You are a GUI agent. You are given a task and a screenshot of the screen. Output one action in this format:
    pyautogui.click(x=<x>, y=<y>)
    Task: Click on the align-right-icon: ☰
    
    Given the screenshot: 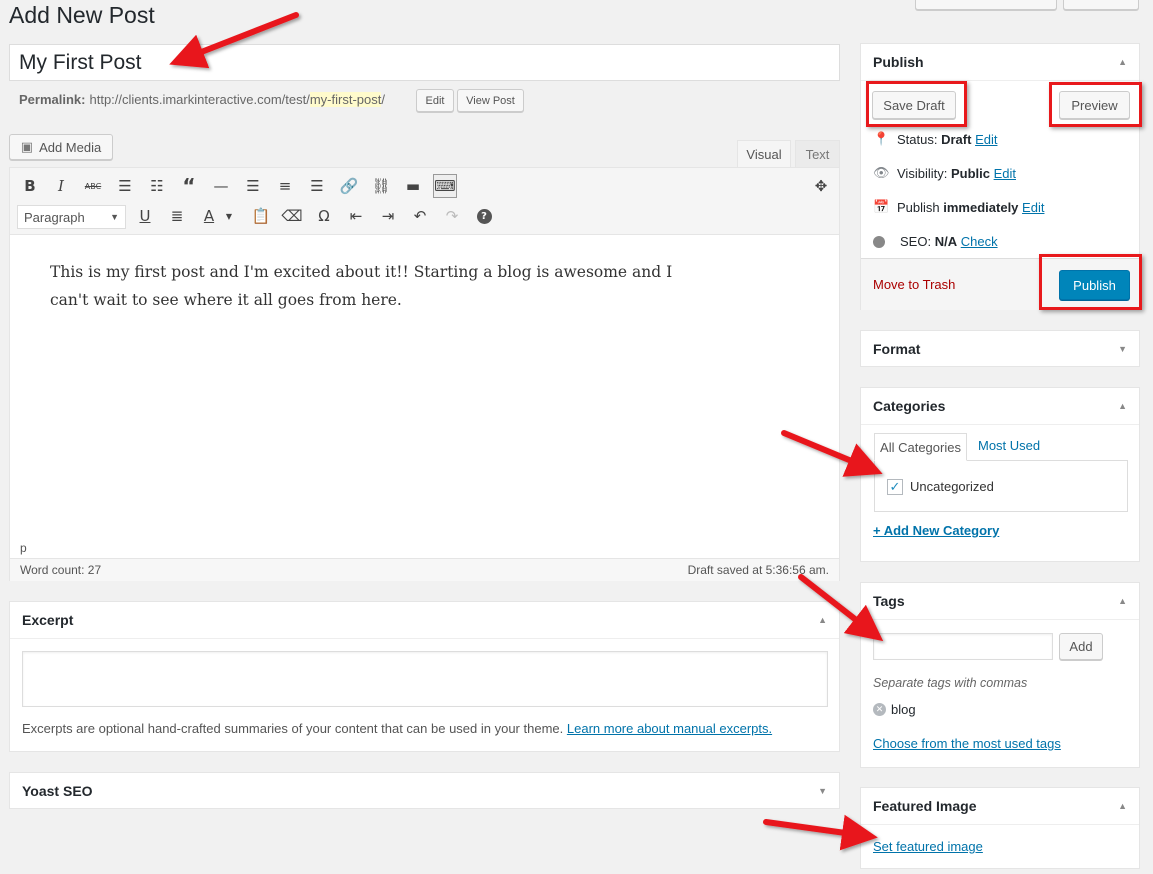 What is the action you would take?
    pyautogui.click(x=317, y=186)
    